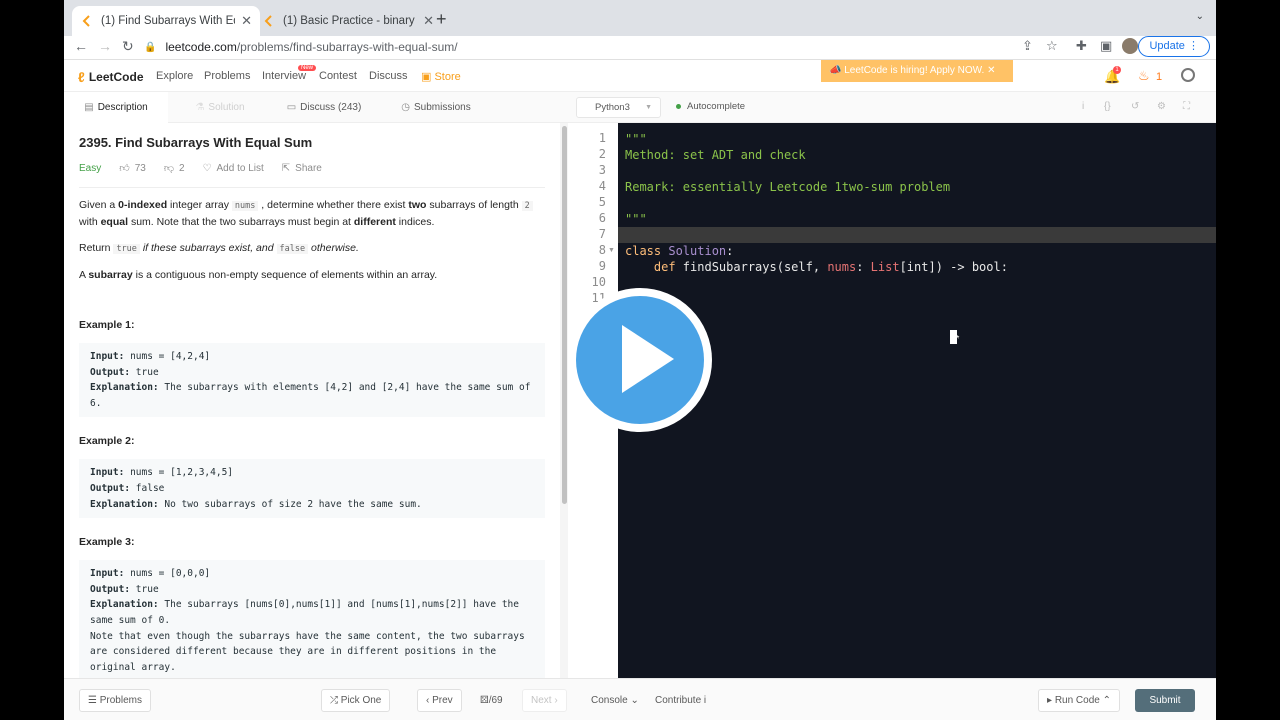 Image resolution: width=1280 pixels, height=720 pixels. What do you see at coordinates (1186, 106) in the screenshot?
I see `fullscreen-icon: ⛶` at bounding box center [1186, 106].